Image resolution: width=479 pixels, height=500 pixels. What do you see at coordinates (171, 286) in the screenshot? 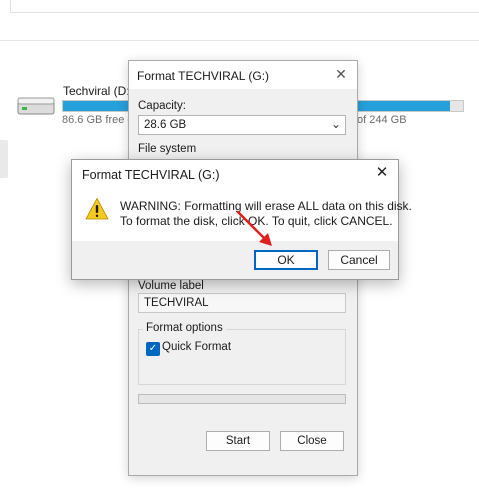
I see `volume-label-label: Volume label` at bounding box center [171, 286].